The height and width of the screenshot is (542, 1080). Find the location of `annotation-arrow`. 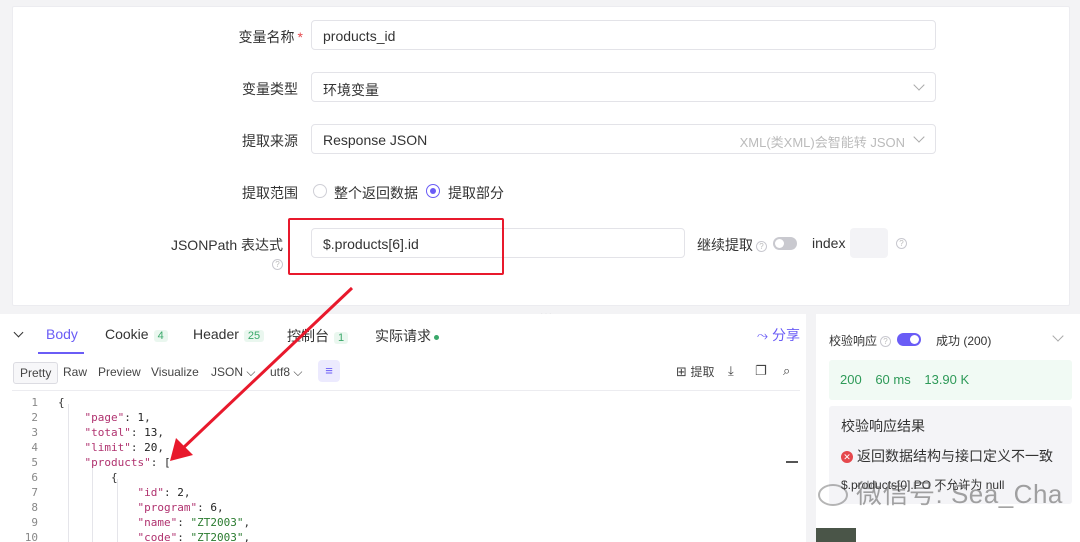

annotation-arrow is located at coordinates (262, 373).